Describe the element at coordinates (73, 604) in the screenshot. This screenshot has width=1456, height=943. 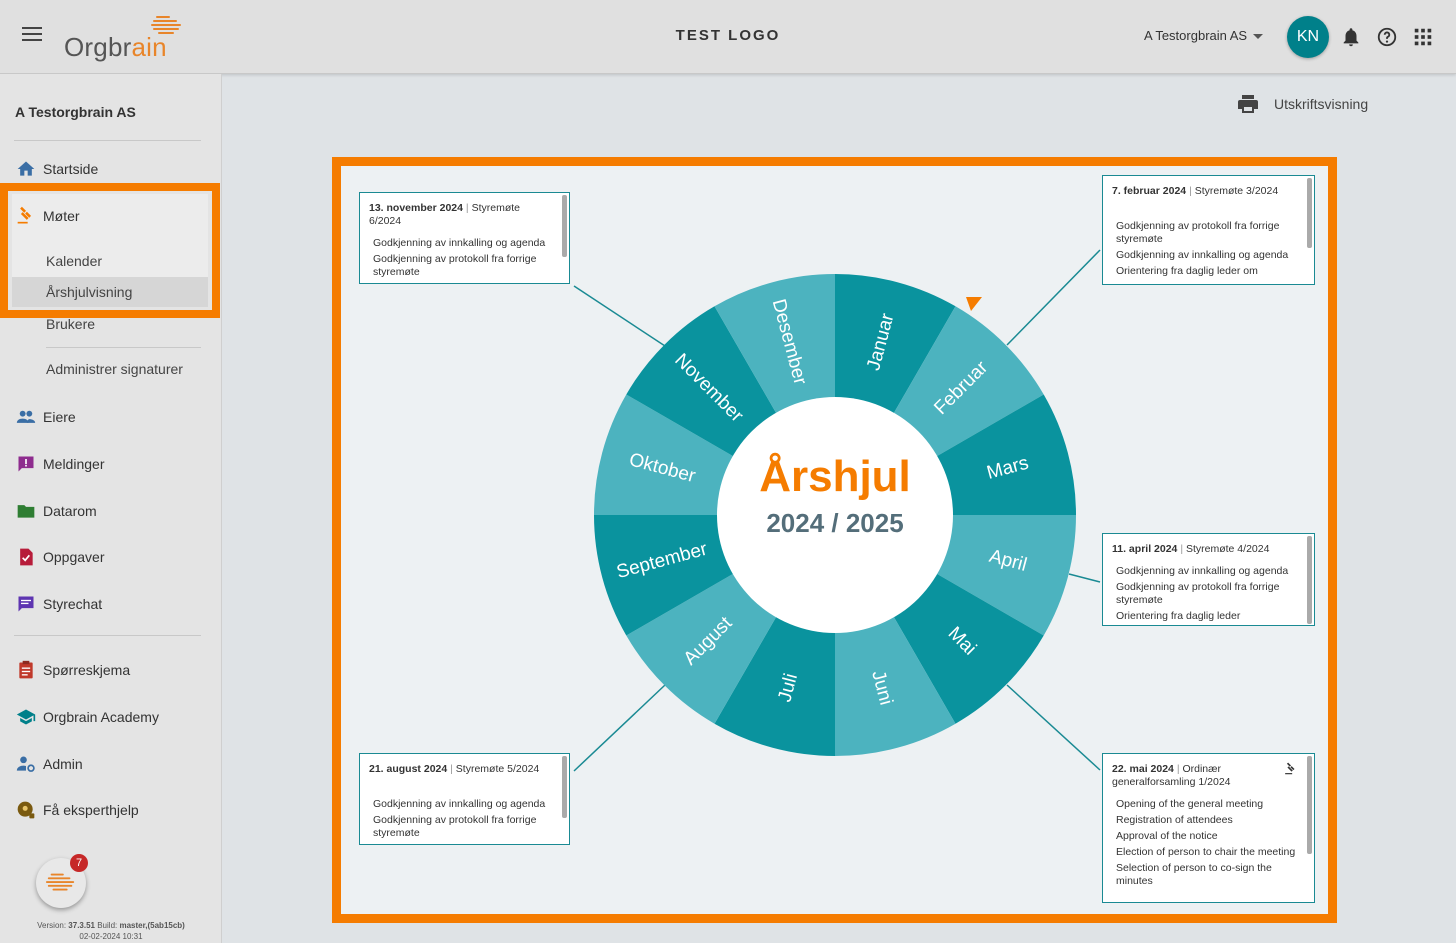
I see `sidebar-item-label: Styrechat` at that location.